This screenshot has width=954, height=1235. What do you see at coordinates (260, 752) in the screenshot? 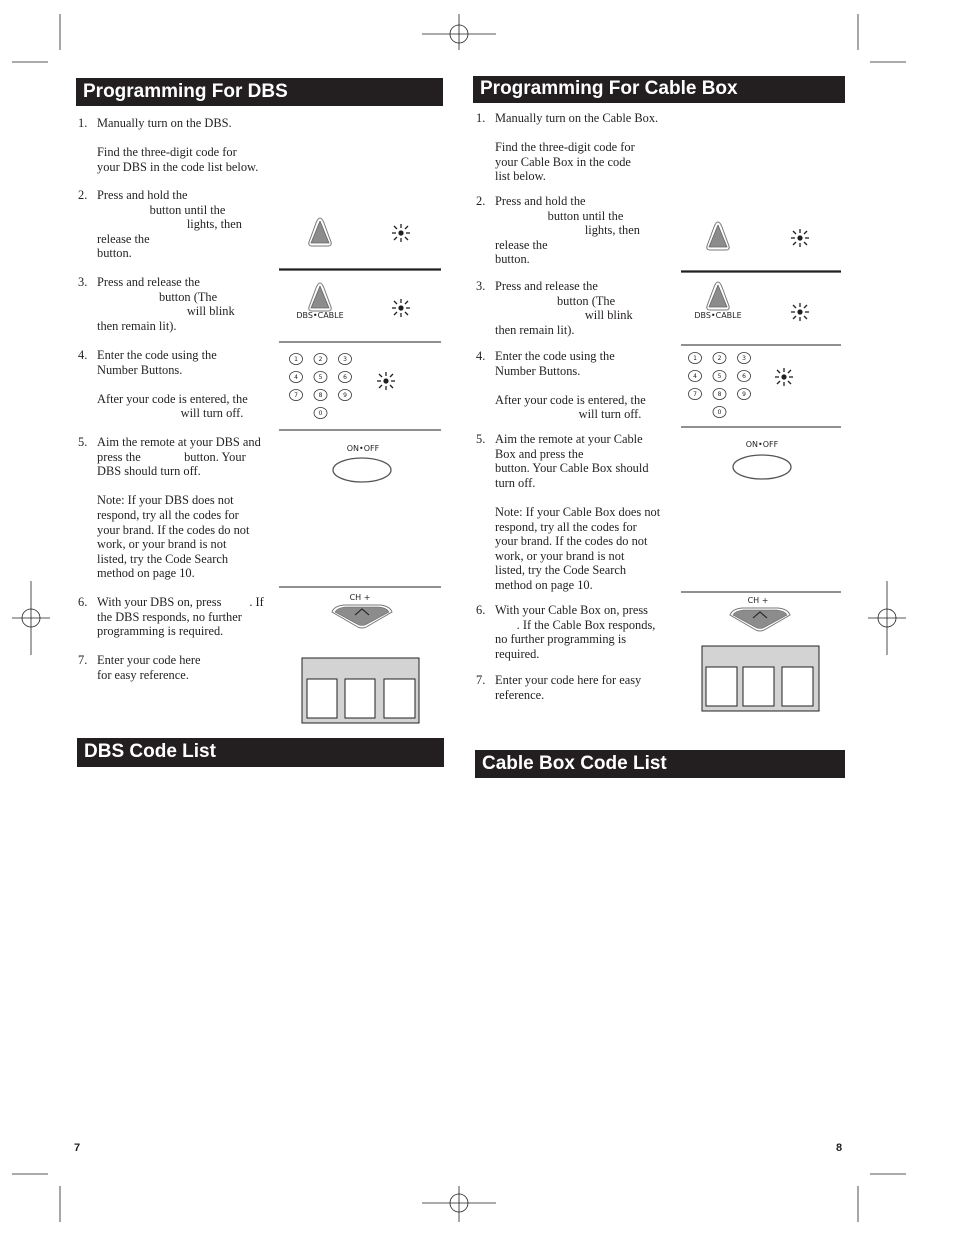
I see `dbs-code-list-header: DBS Code List` at bounding box center [260, 752].